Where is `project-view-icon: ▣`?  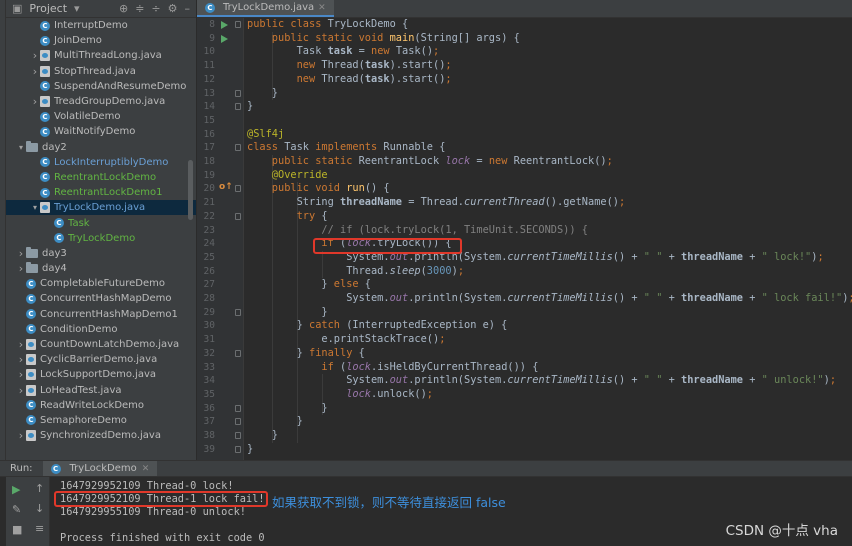
project-view-icon: ▣ is located at coordinates (17, 8).